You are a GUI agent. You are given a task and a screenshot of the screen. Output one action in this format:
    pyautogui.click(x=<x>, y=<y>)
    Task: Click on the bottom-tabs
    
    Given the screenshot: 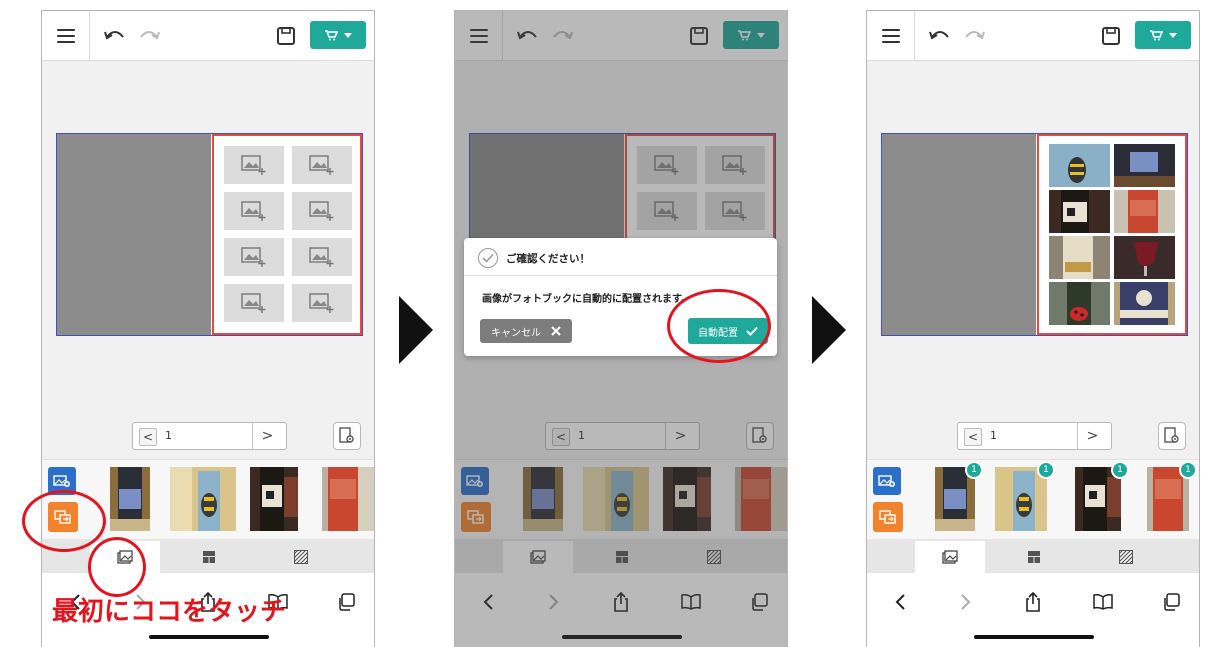 What is the action you would take?
    pyautogui.click(x=1033, y=556)
    